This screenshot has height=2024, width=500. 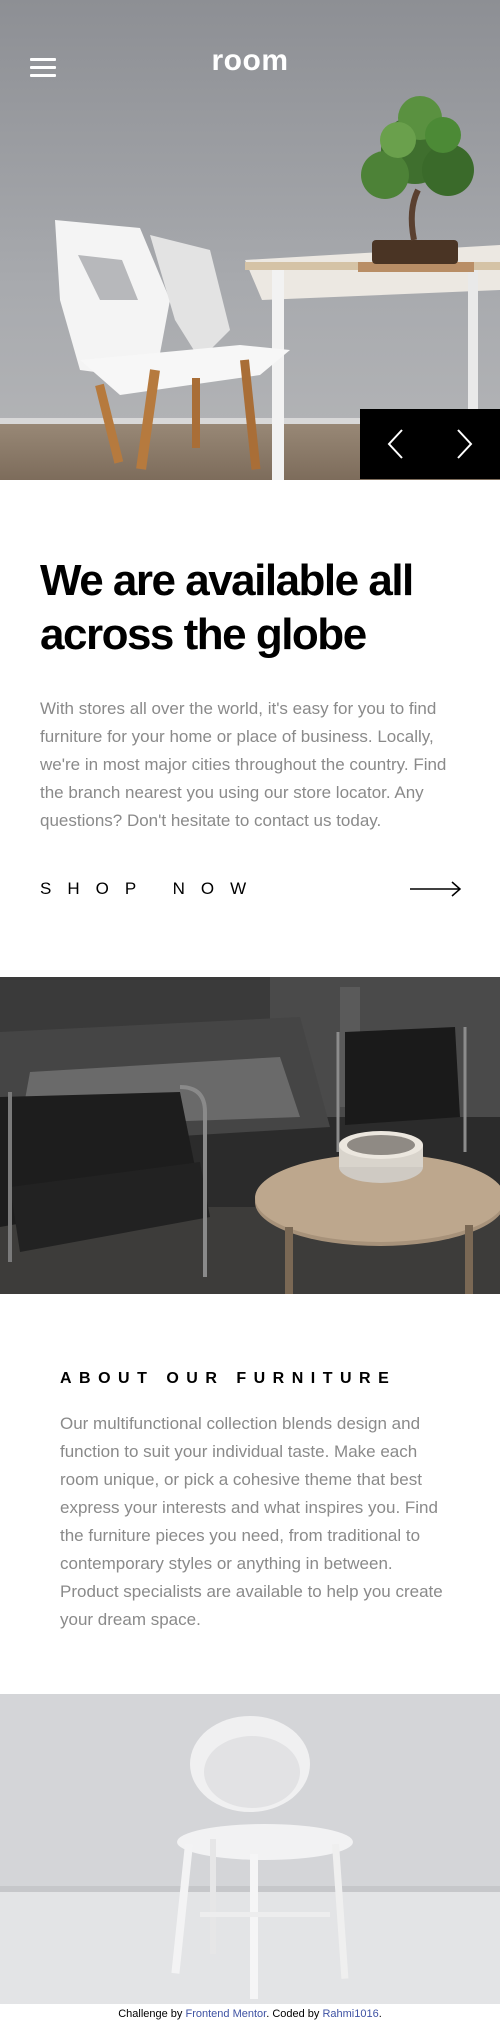 I want to click on slider-nav, so click(x=430, y=444).